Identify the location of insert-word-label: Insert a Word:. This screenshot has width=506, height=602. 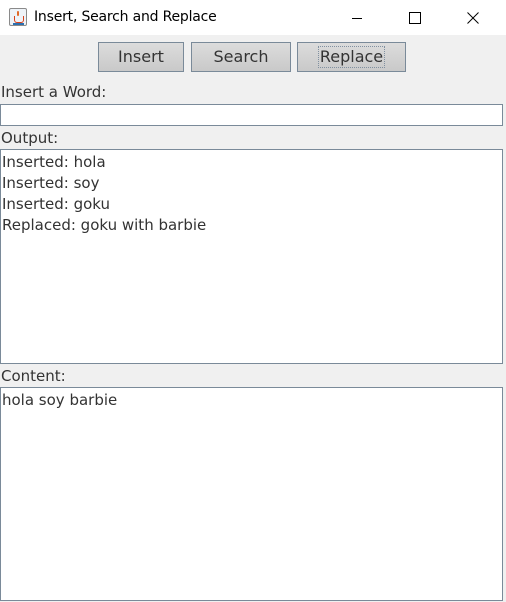
(54, 92).